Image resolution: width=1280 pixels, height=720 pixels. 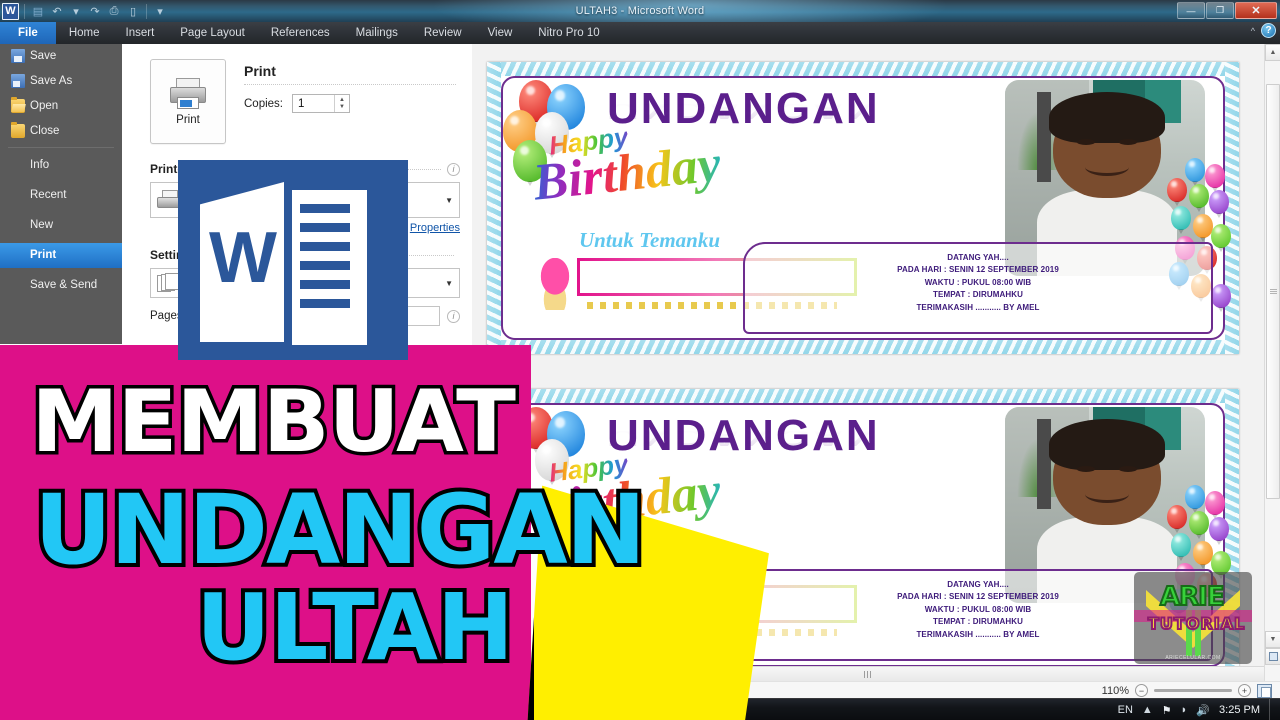 I want to click on volume-icon: 🔊, so click(x=1203, y=710).